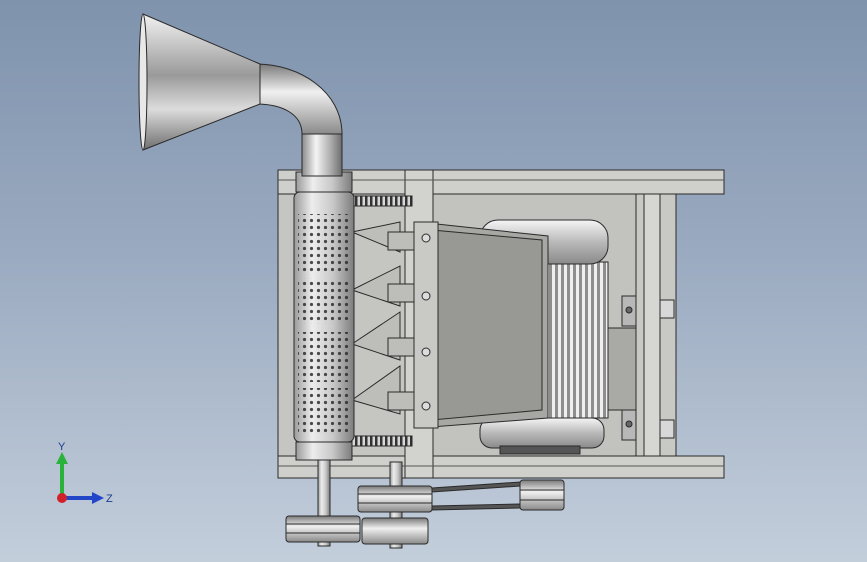  Describe the element at coordinates (324, 316) in the screenshot. I see `perforated-screen` at that location.